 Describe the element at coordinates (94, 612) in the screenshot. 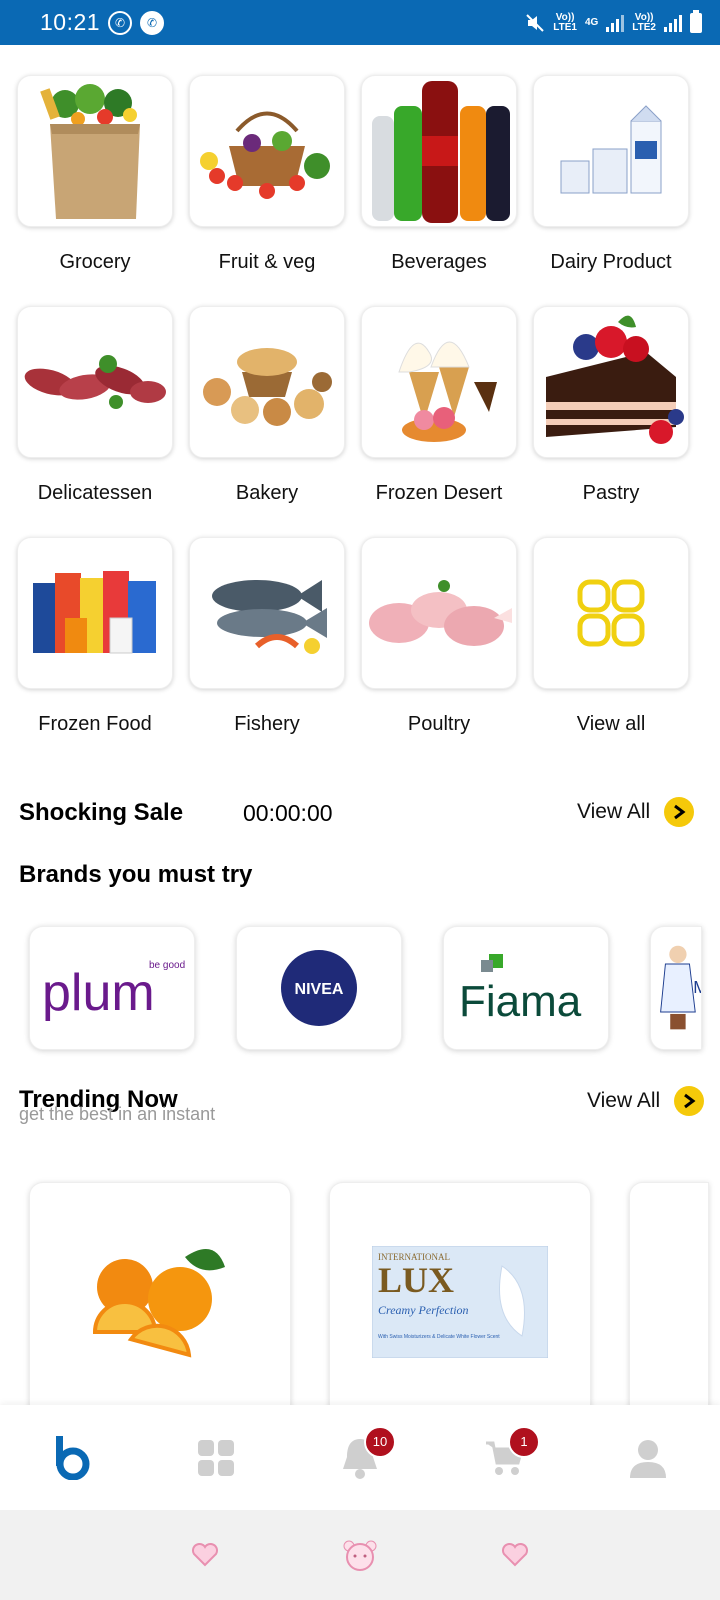

I see `packaged-food-icon` at that location.